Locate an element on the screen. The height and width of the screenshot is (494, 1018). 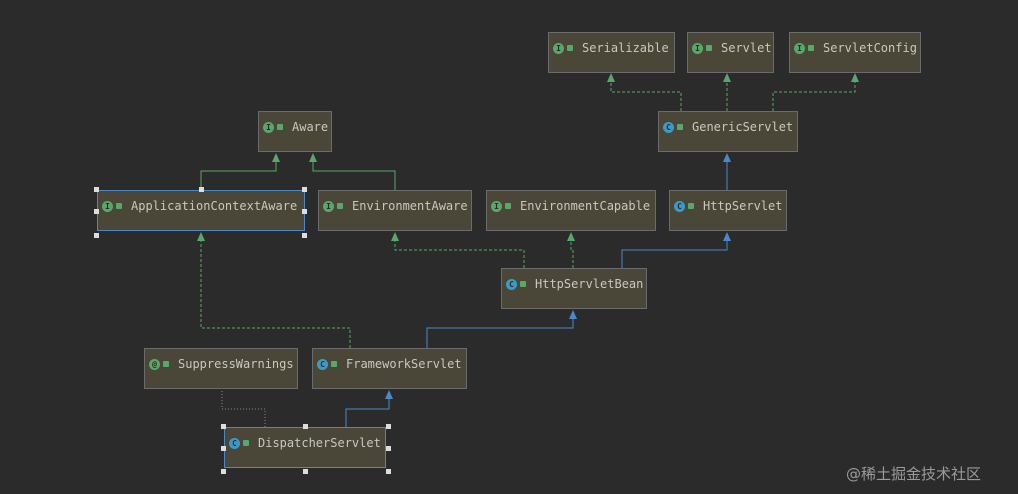
node-httpservletbean: C HttpServletBean is located at coordinates (574, 288).